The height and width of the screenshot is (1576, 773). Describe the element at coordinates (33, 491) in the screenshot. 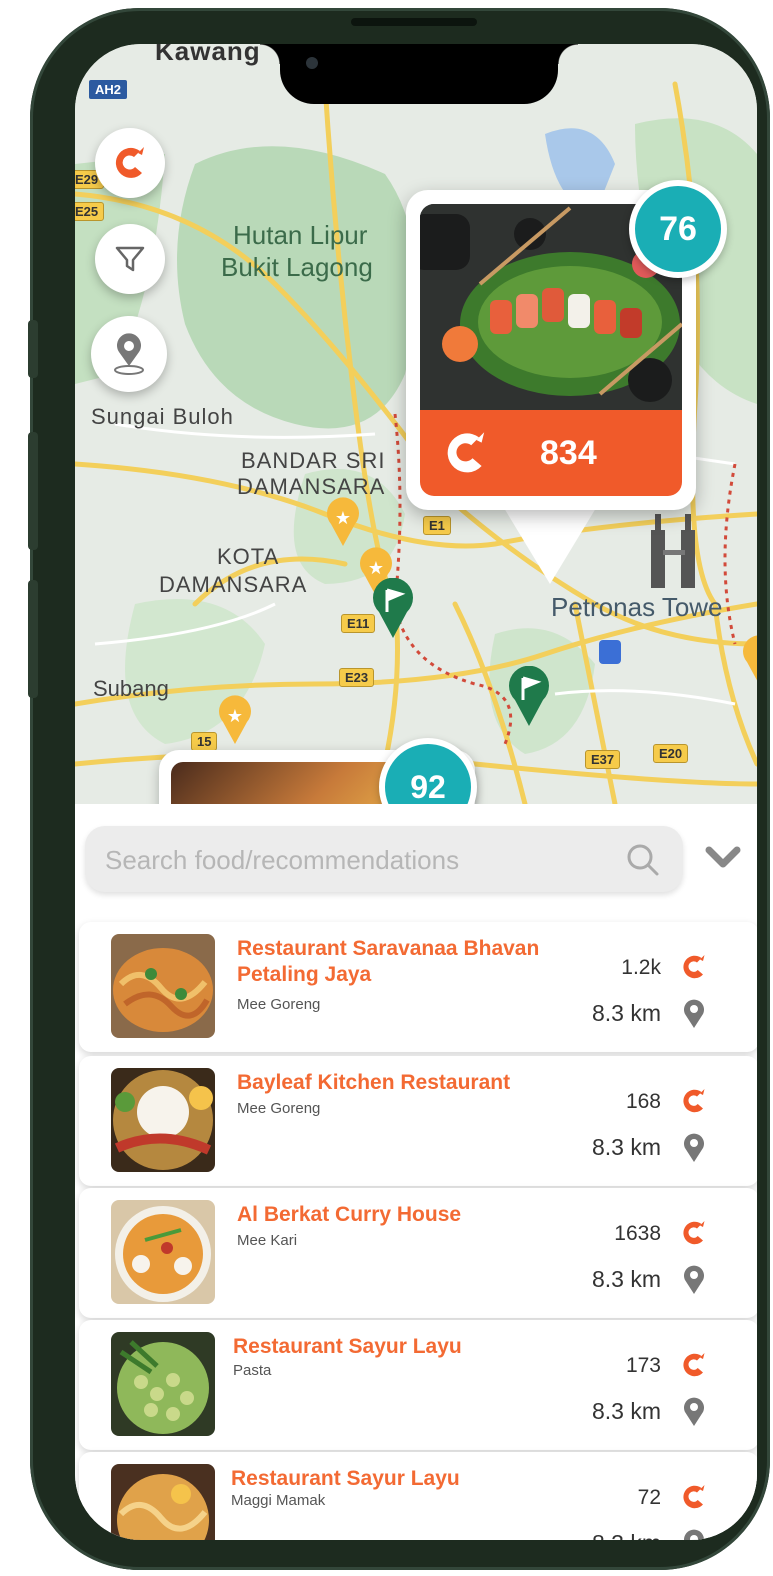

I see `volume-up-button` at that location.